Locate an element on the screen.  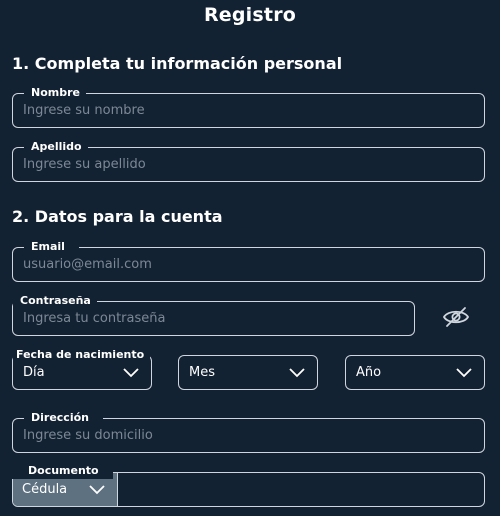
birth-year-value: Año is located at coordinates (369, 372).